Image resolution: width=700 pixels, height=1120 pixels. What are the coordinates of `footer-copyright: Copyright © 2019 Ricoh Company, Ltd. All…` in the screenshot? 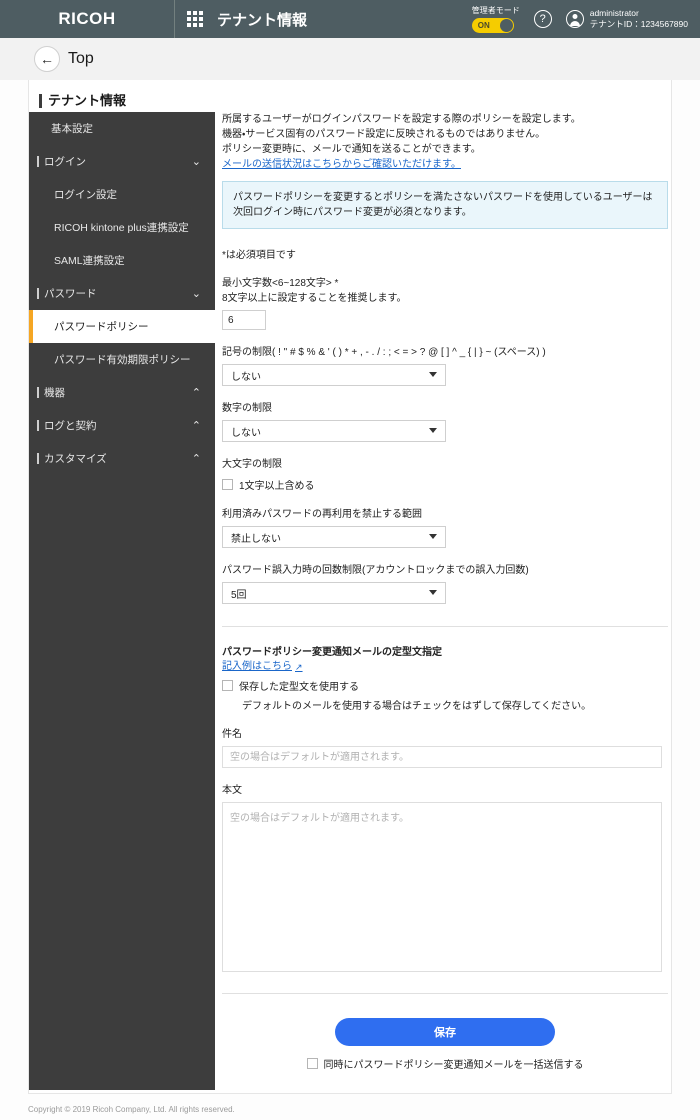 It's located at (131, 1109).